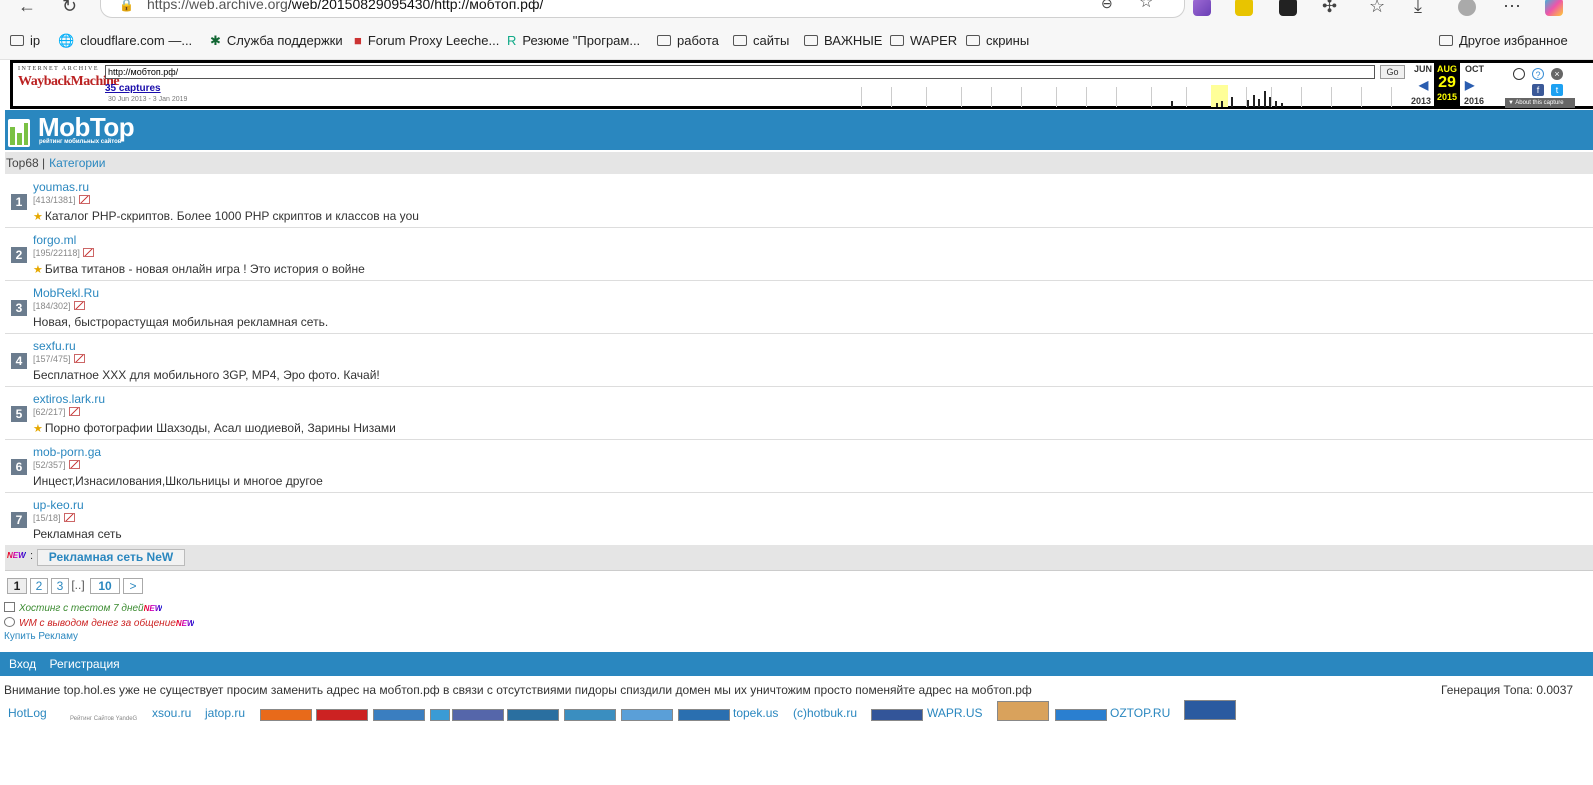 The width and height of the screenshot is (1593, 785). What do you see at coordinates (83, 608) in the screenshot?
I see `hosting-link: Хостинг с тестом 7 днейNEW` at bounding box center [83, 608].